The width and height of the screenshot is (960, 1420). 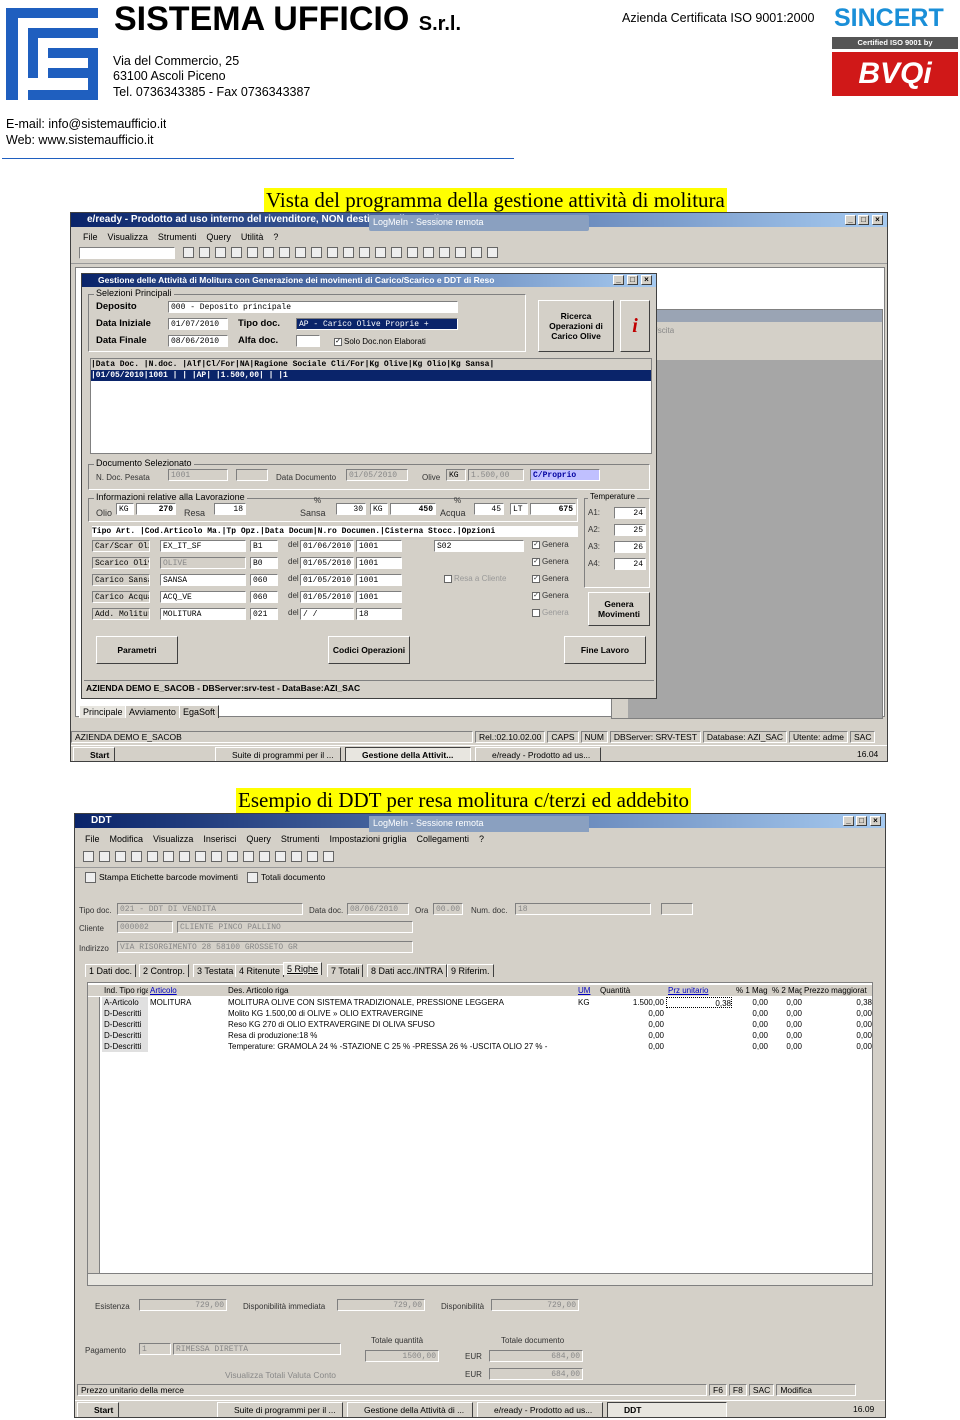 I want to click on sansa-label: Sansa, so click(x=313, y=513).